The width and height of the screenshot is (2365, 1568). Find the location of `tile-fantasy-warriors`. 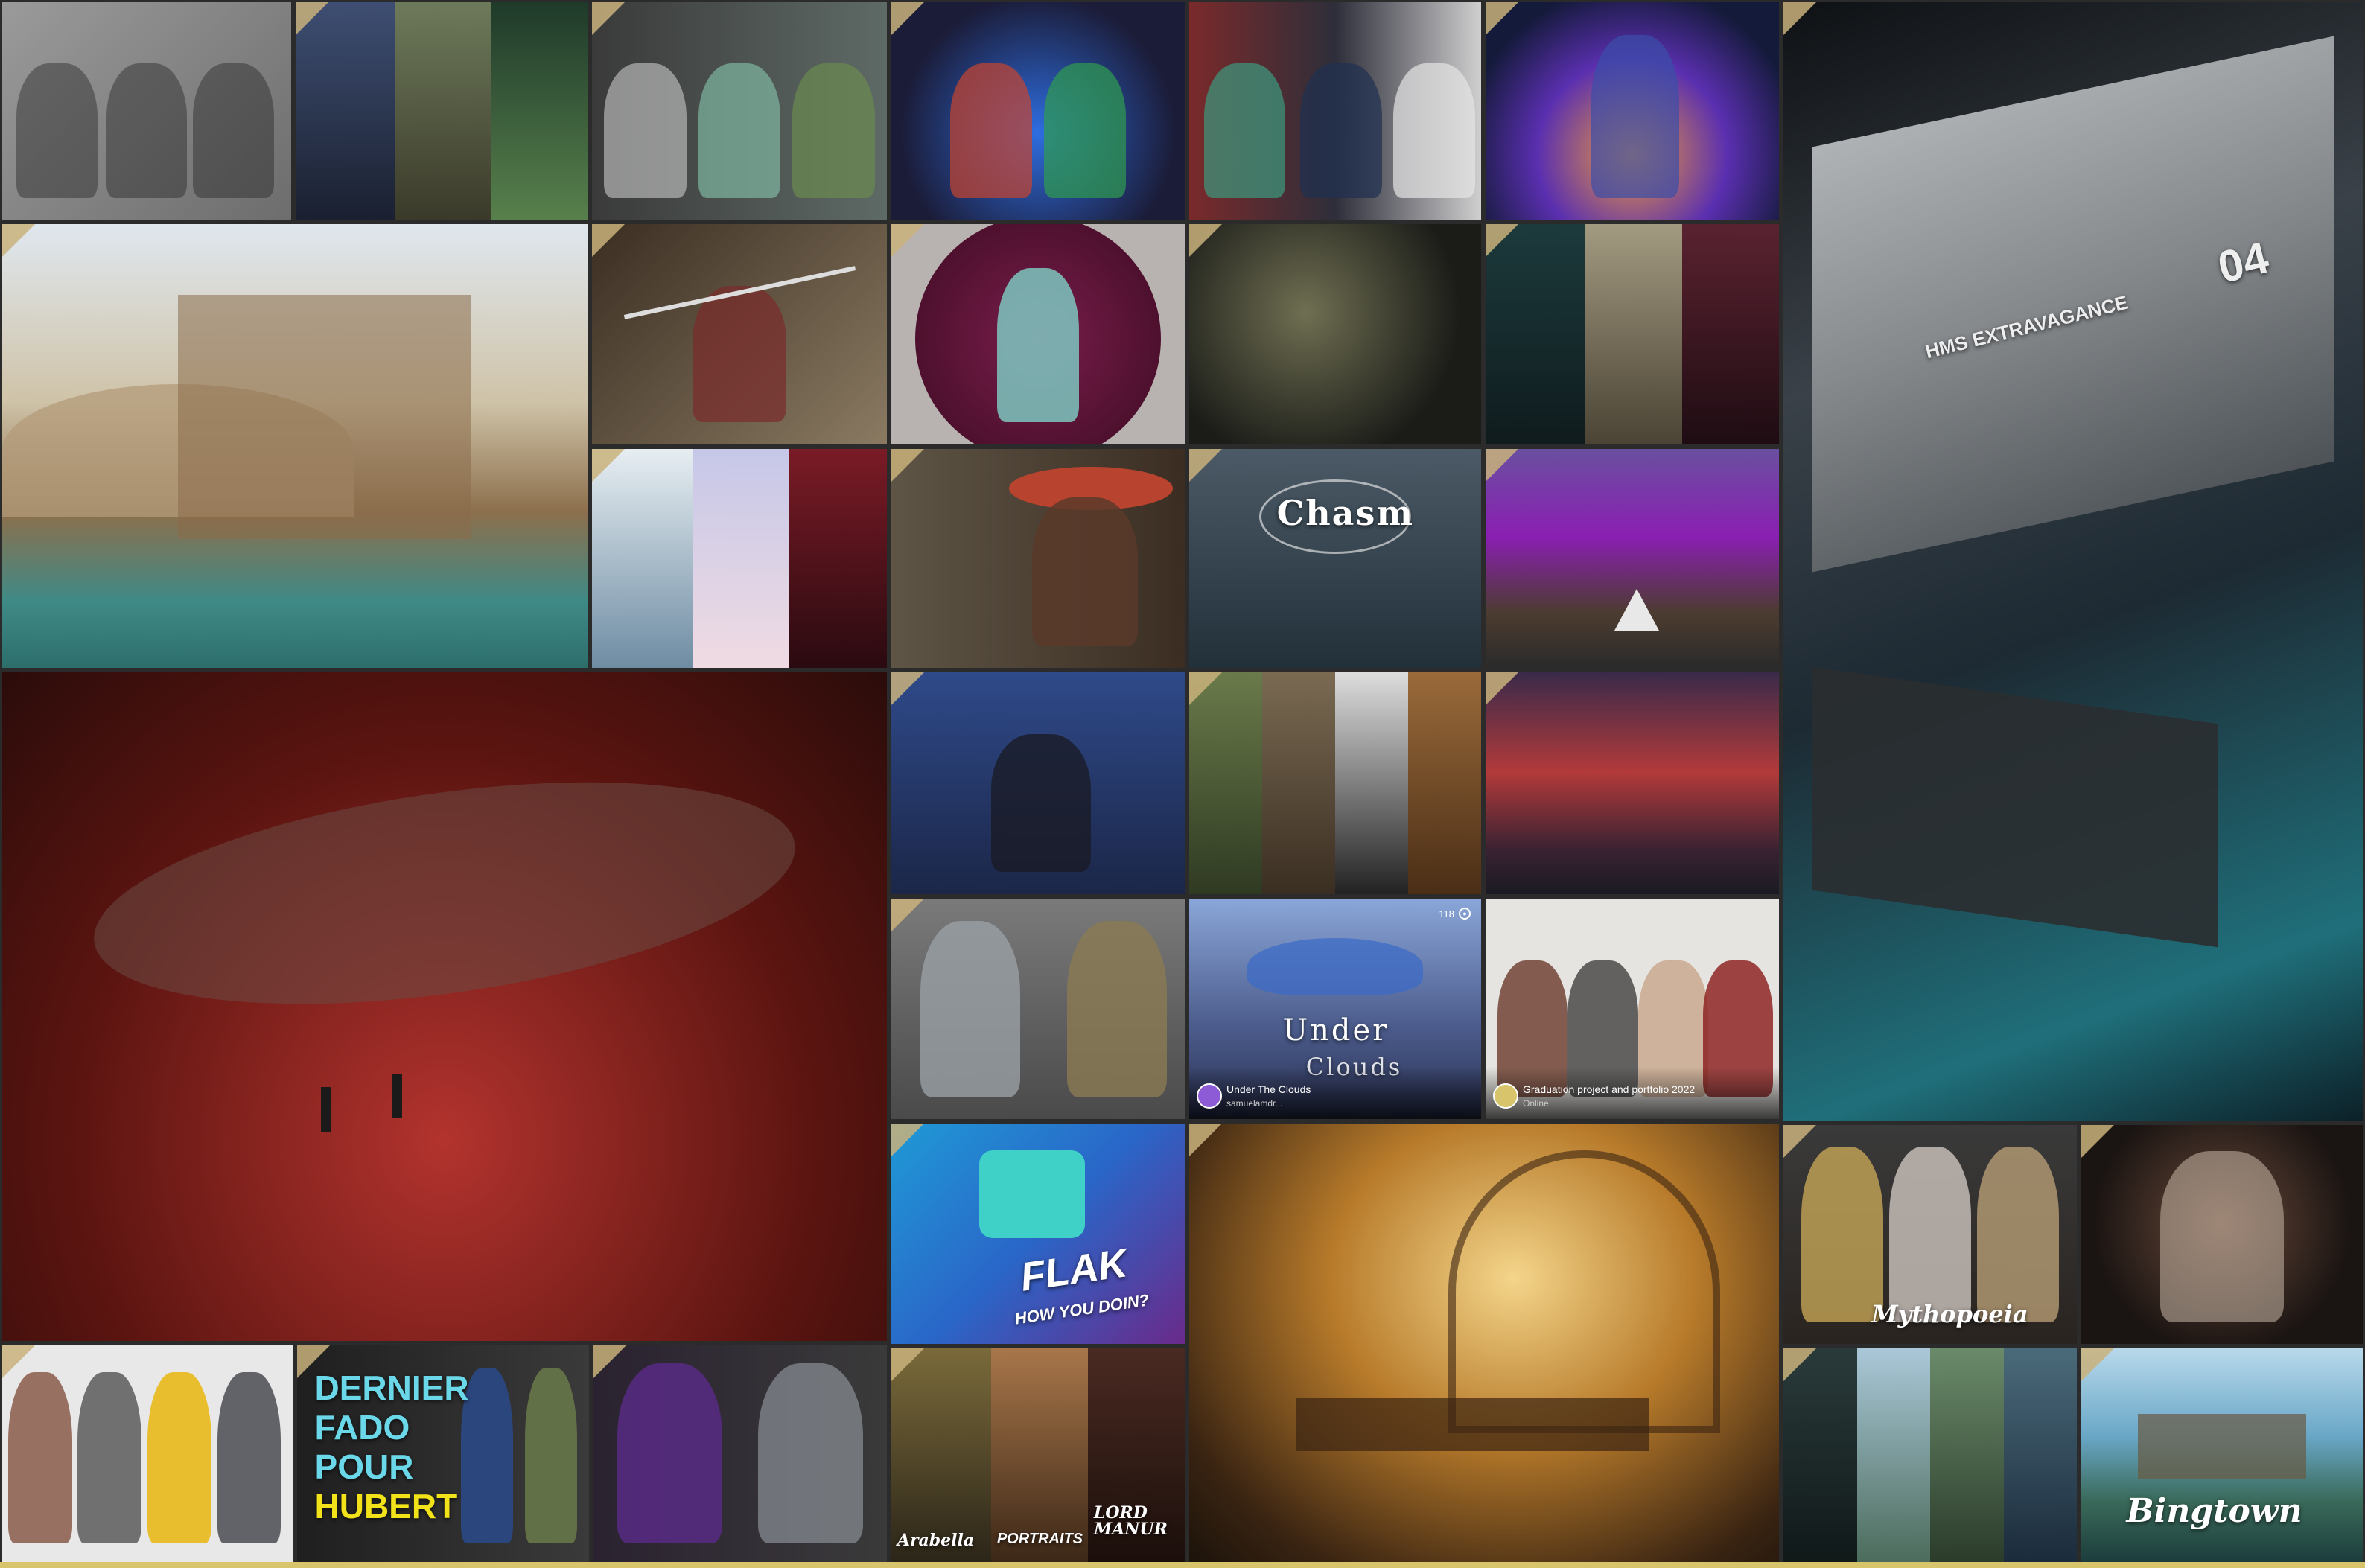

tile-fantasy-warriors is located at coordinates (740, 1455).